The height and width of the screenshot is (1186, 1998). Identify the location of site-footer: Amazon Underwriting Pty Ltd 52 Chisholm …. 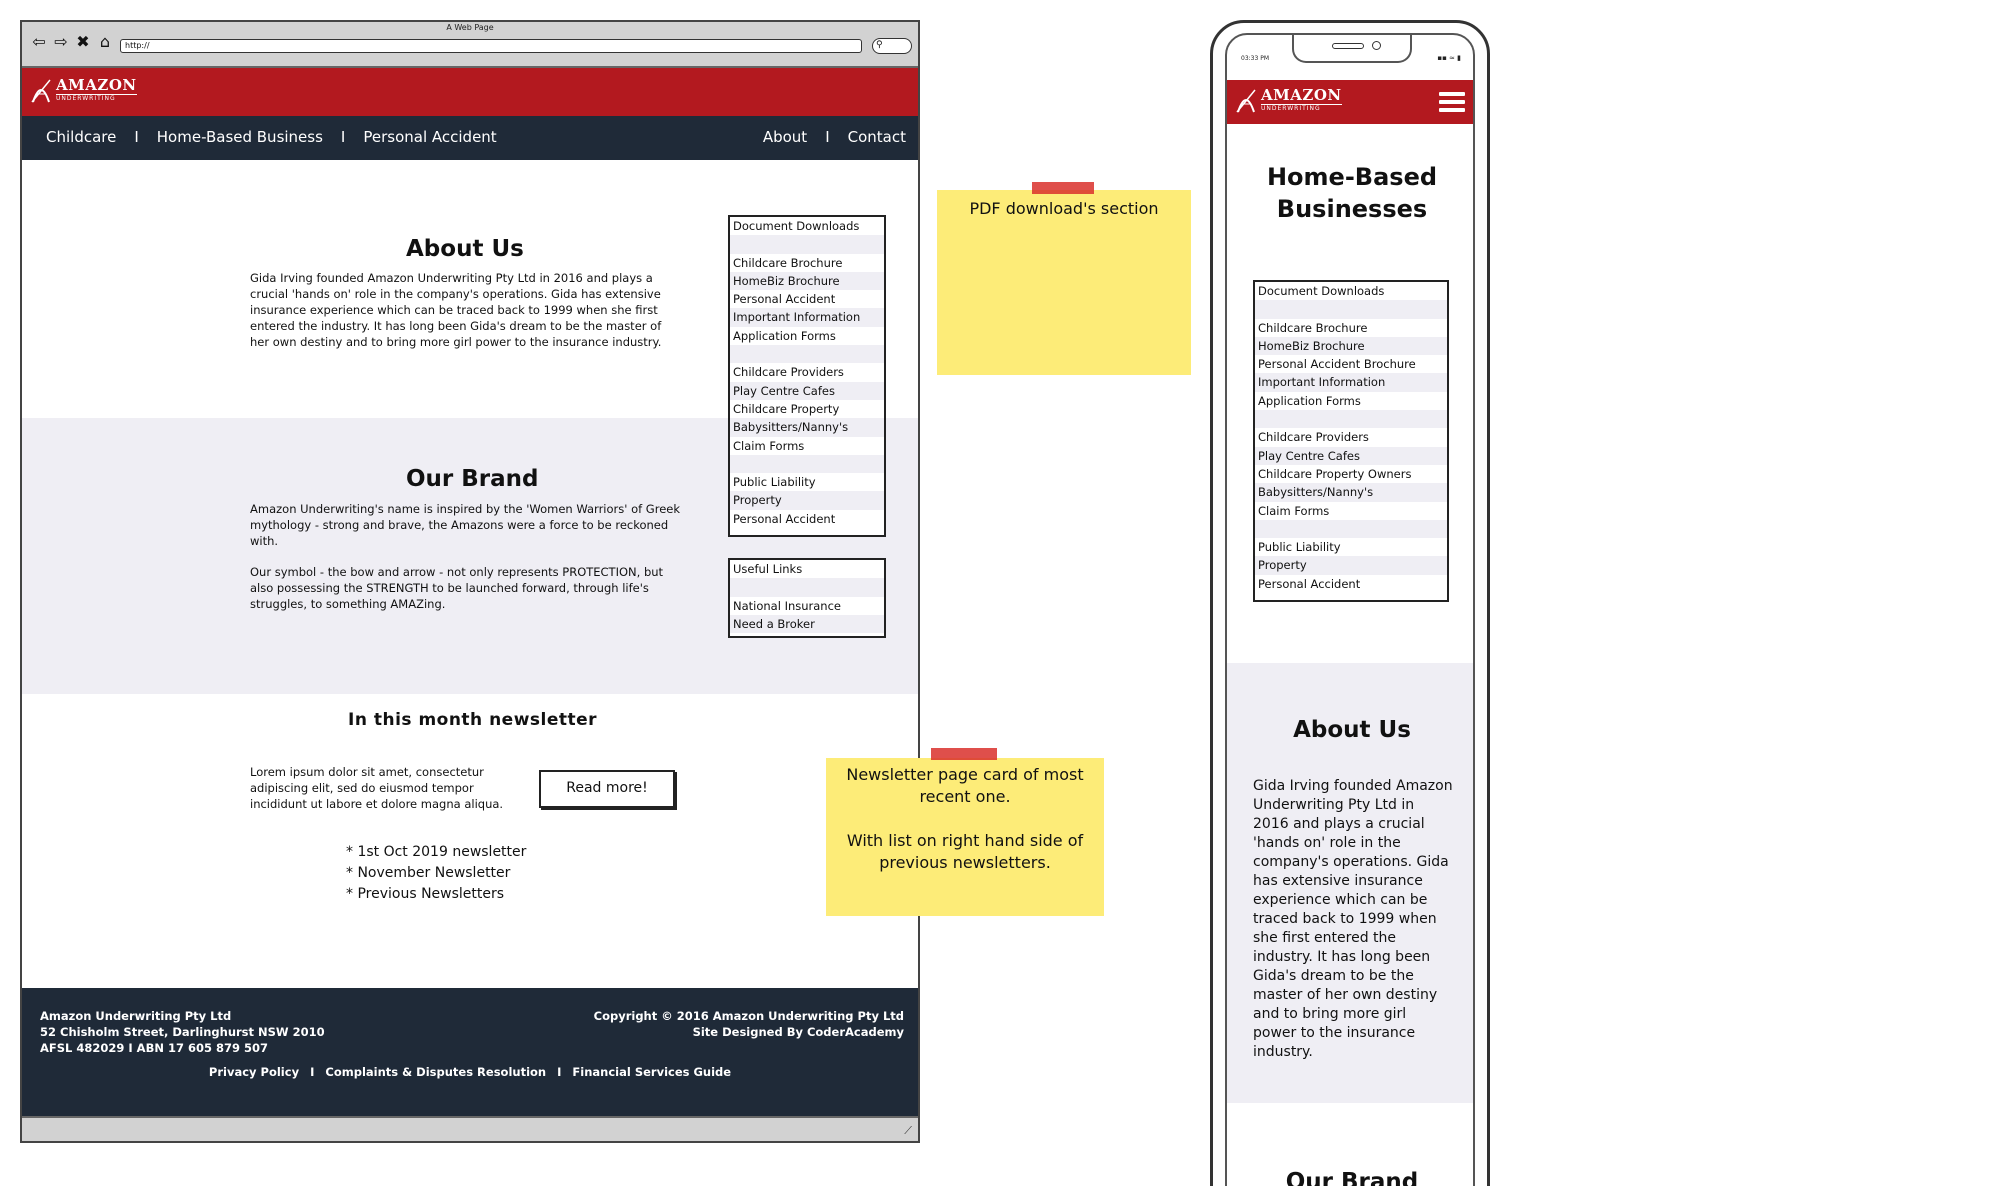
(470, 1052).